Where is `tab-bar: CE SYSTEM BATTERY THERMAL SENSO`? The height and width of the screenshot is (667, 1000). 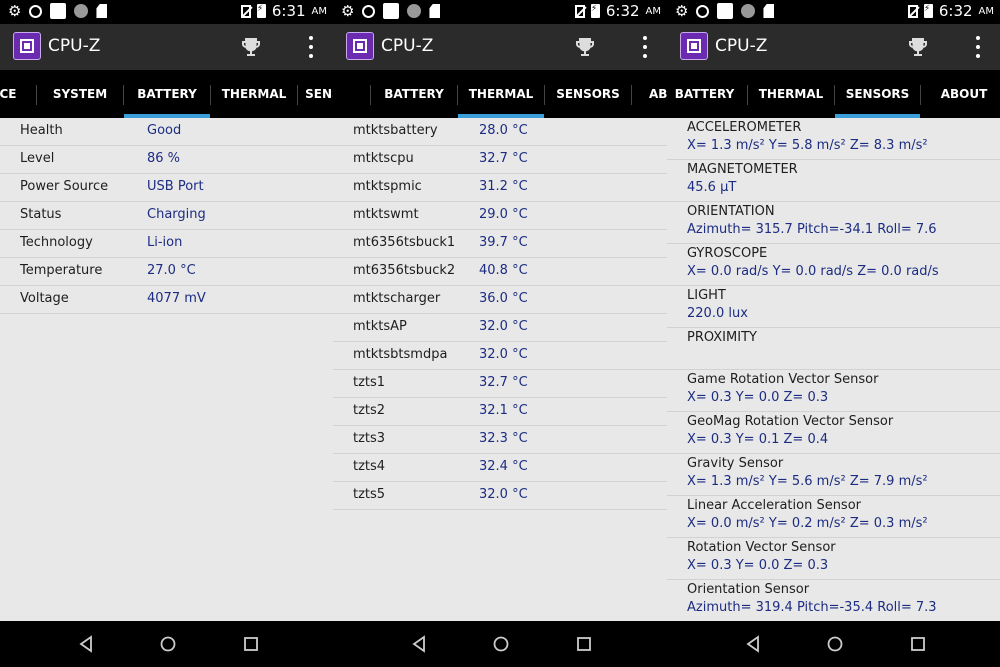
tab-bar: CE SYSTEM BATTERY THERMAL SENSO is located at coordinates (166, 94).